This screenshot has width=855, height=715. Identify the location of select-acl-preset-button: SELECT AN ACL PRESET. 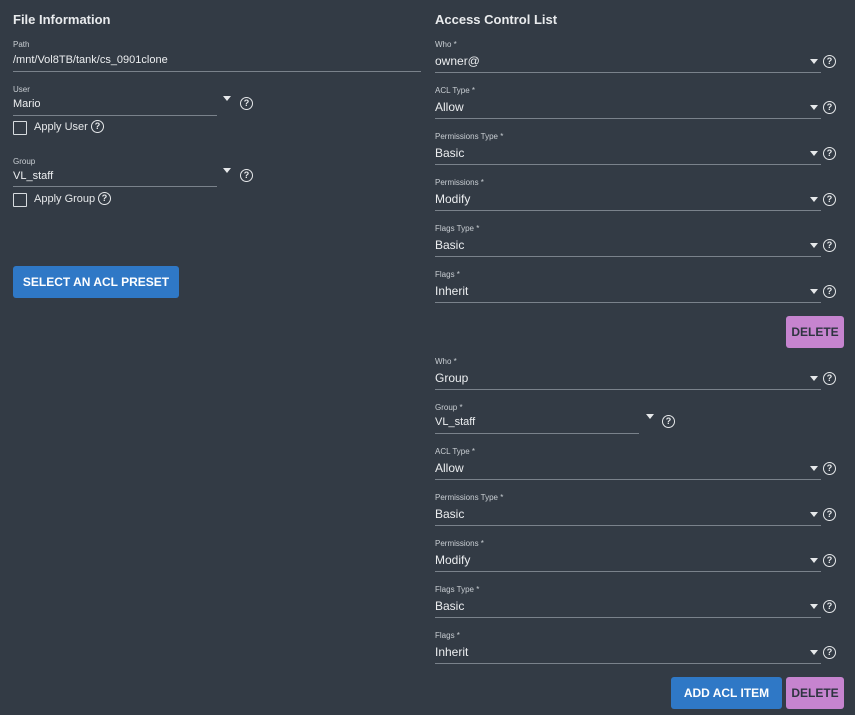
(96, 282).